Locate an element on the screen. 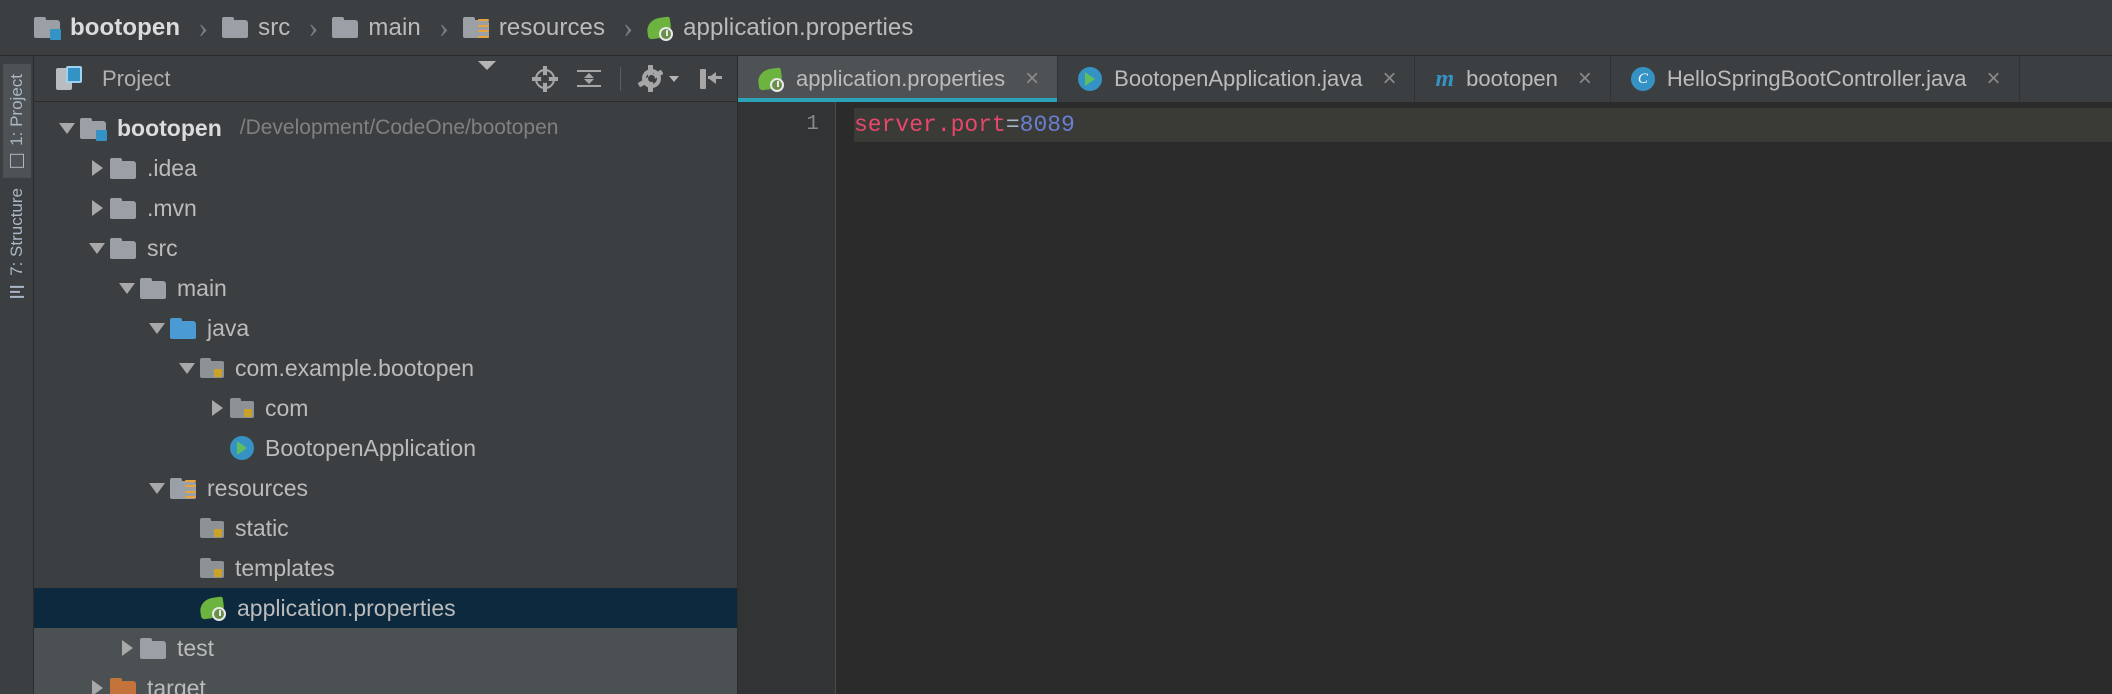 The height and width of the screenshot is (694, 2112). editor-tab-label: HelloSpringBootController.java is located at coordinates (1816, 78).